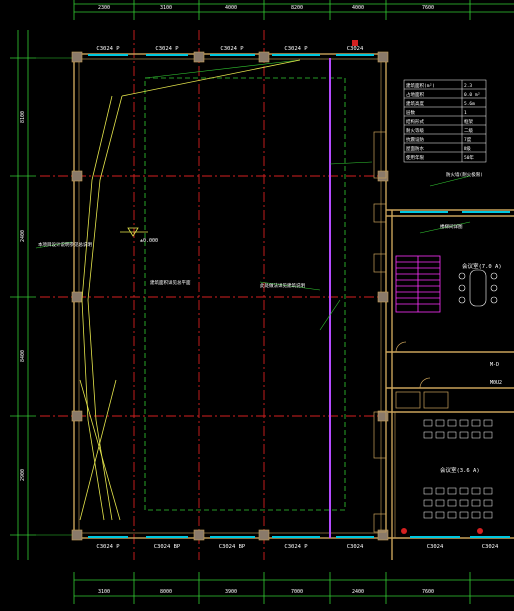 This screenshot has height=611, width=514. I want to click on top-dim-4: 8200, so click(297, 8).